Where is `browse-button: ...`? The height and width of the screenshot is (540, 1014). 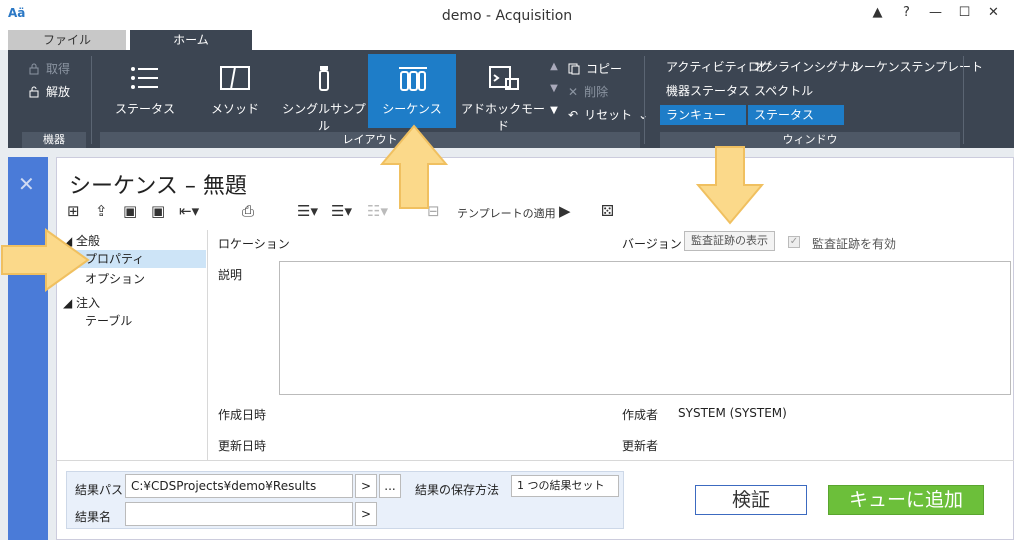
browse-button: ... is located at coordinates (390, 486).